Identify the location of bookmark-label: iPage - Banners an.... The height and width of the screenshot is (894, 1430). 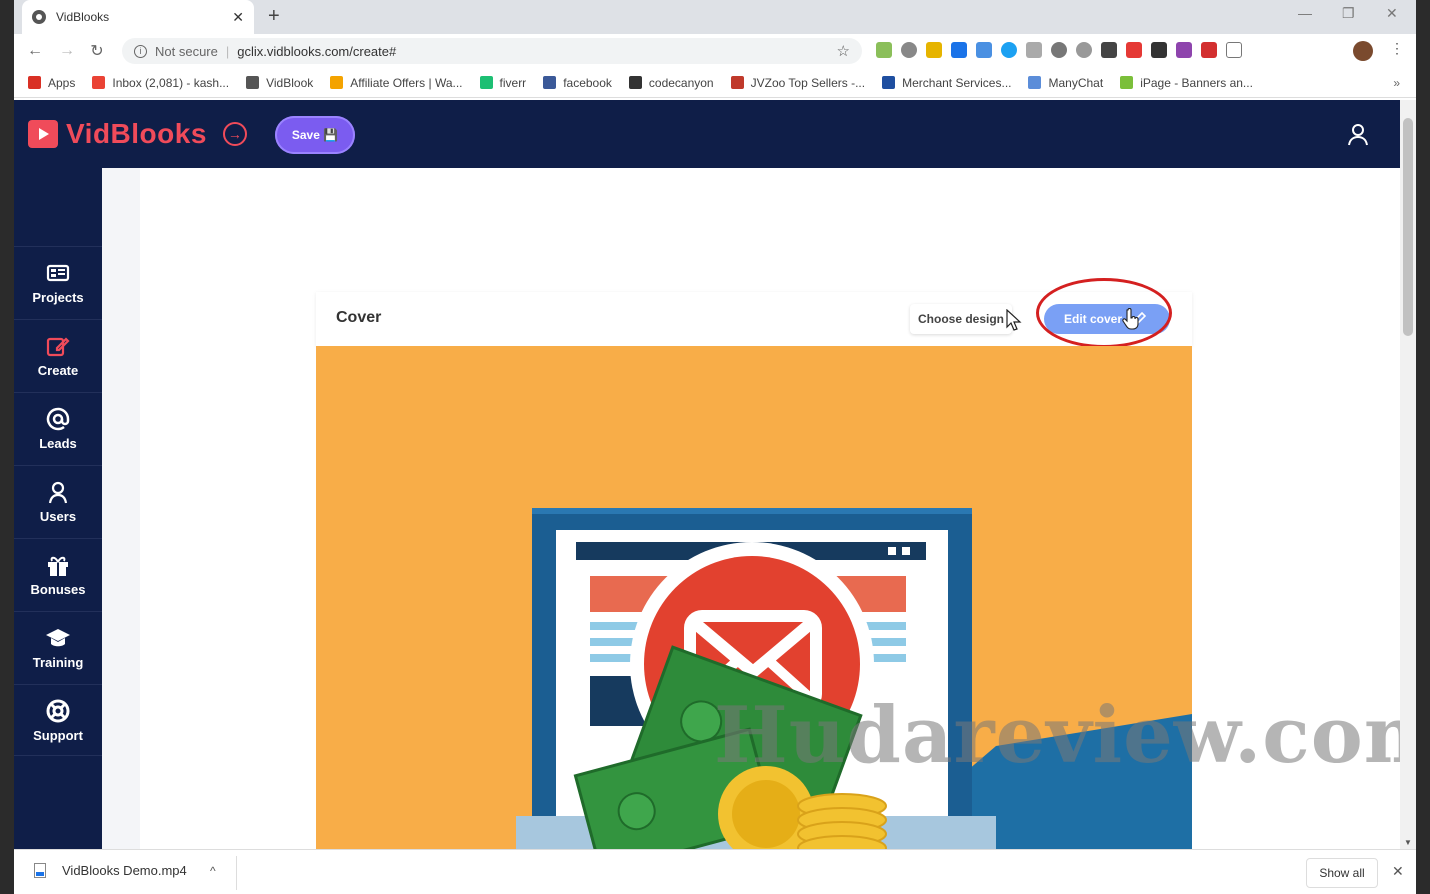
(1196, 82).